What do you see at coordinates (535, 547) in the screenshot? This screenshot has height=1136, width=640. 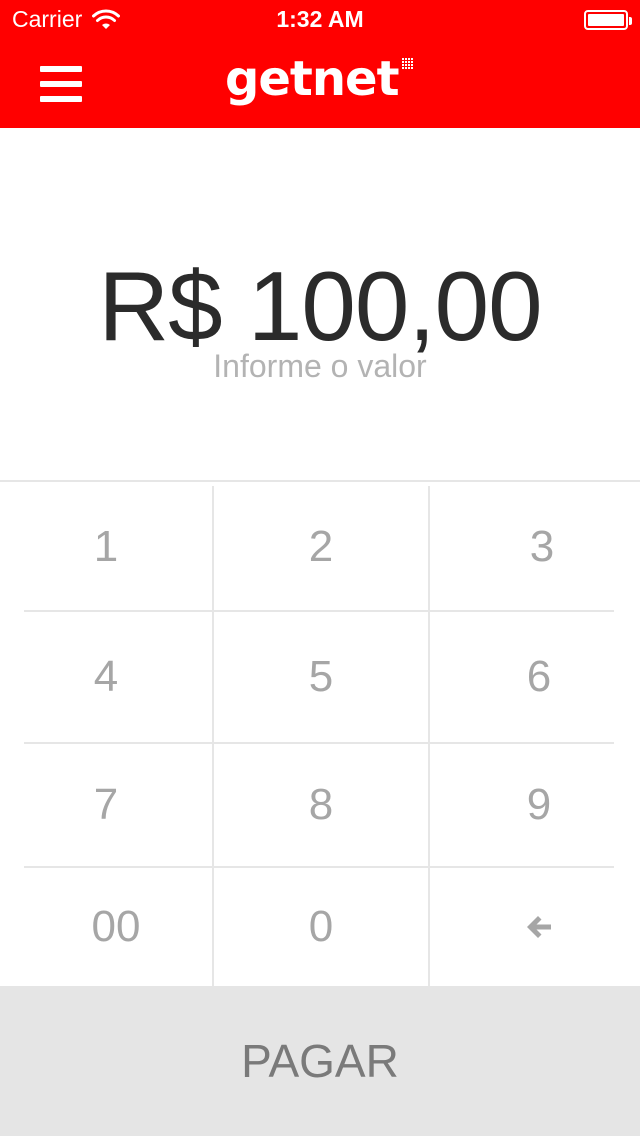 I see `key-3: 3` at bounding box center [535, 547].